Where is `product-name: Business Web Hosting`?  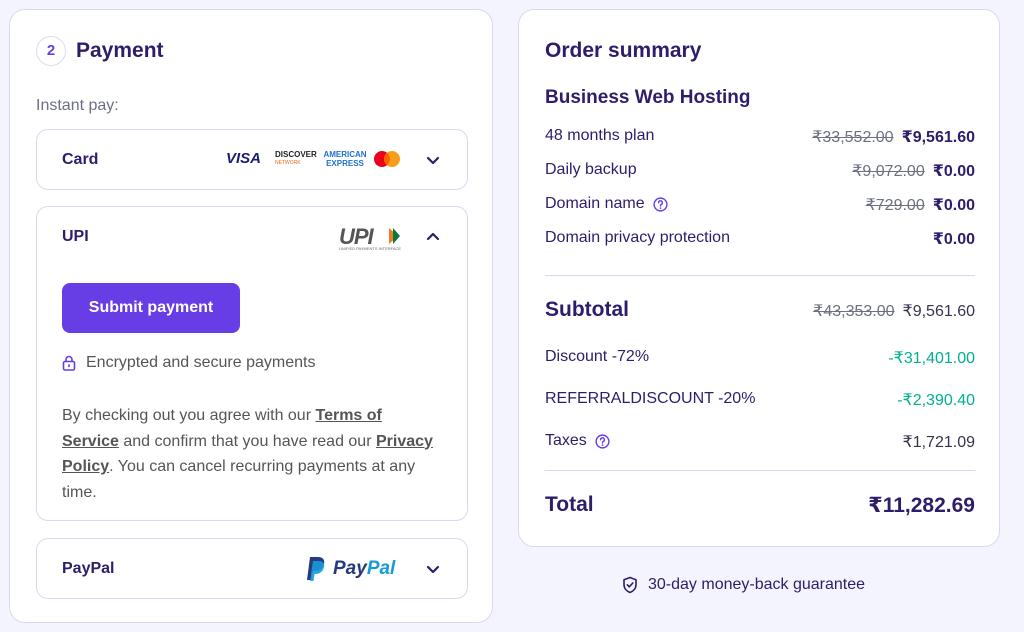 product-name: Business Web Hosting is located at coordinates (648, 97).